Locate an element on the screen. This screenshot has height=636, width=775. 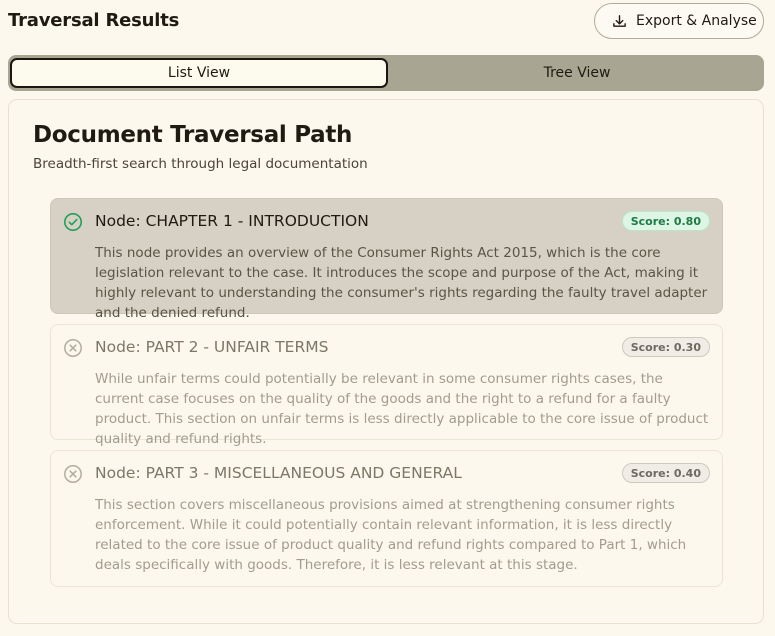
page-title: Traversal Results is located at coordinates (94, 20).